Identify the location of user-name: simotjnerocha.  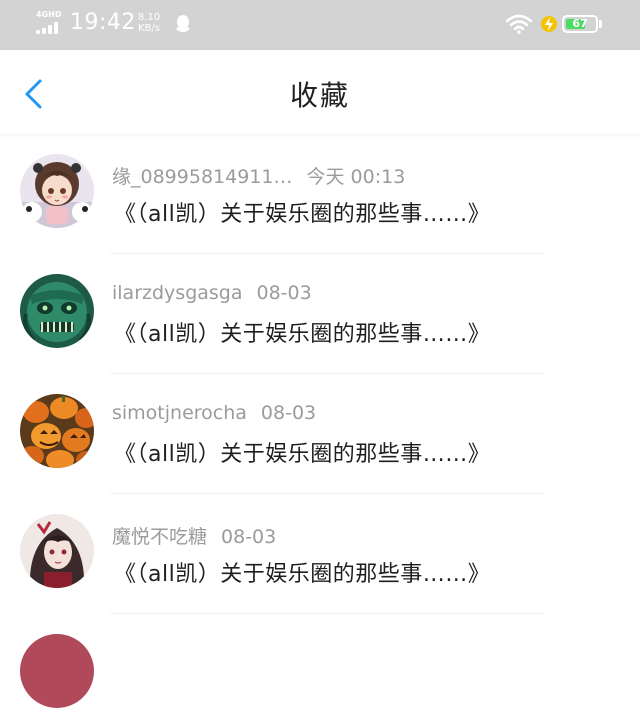
(179, 413).